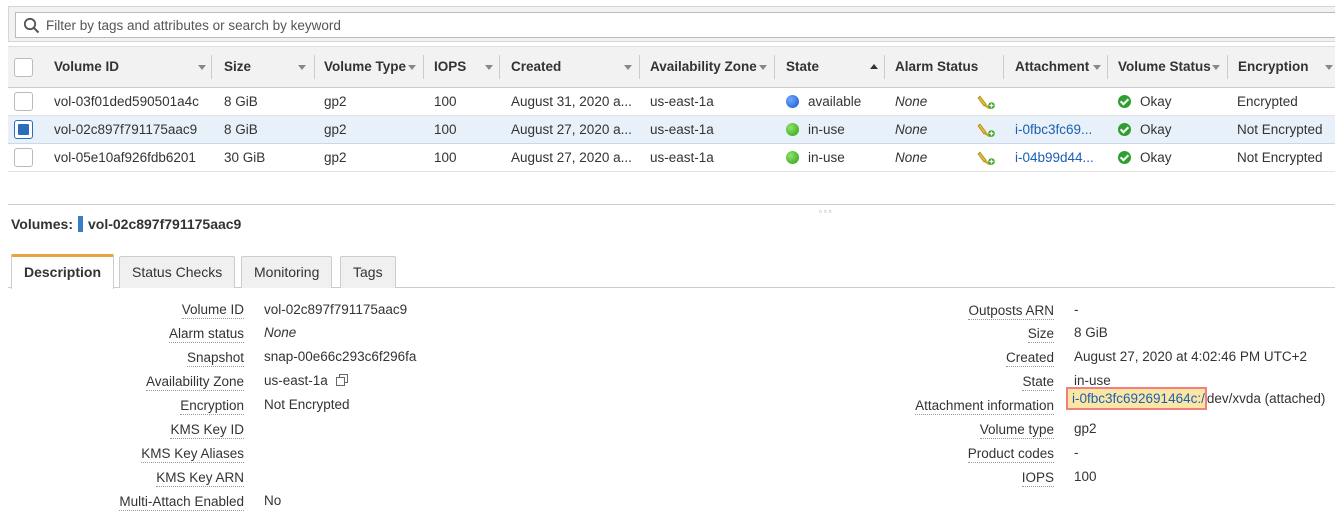  Describe the element at coordinates (307, 404) in the screenshot. I see `value-encryption: Not Encrypted` at that location.